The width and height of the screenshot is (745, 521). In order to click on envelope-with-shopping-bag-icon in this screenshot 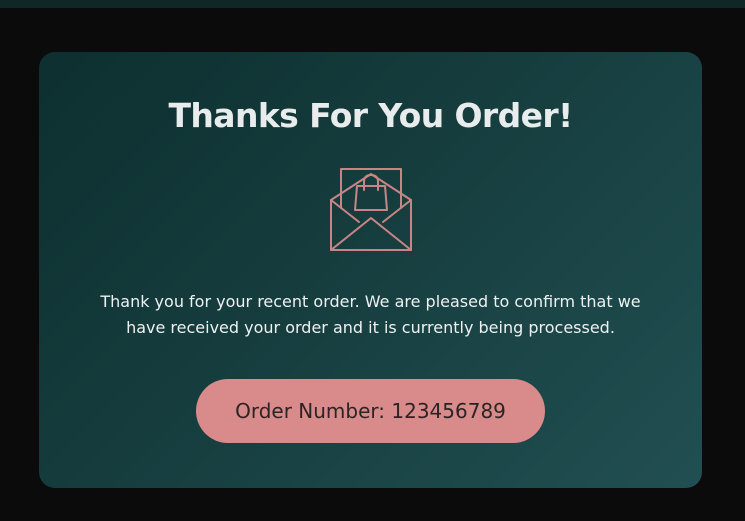, I will do `click(371, 209)`.